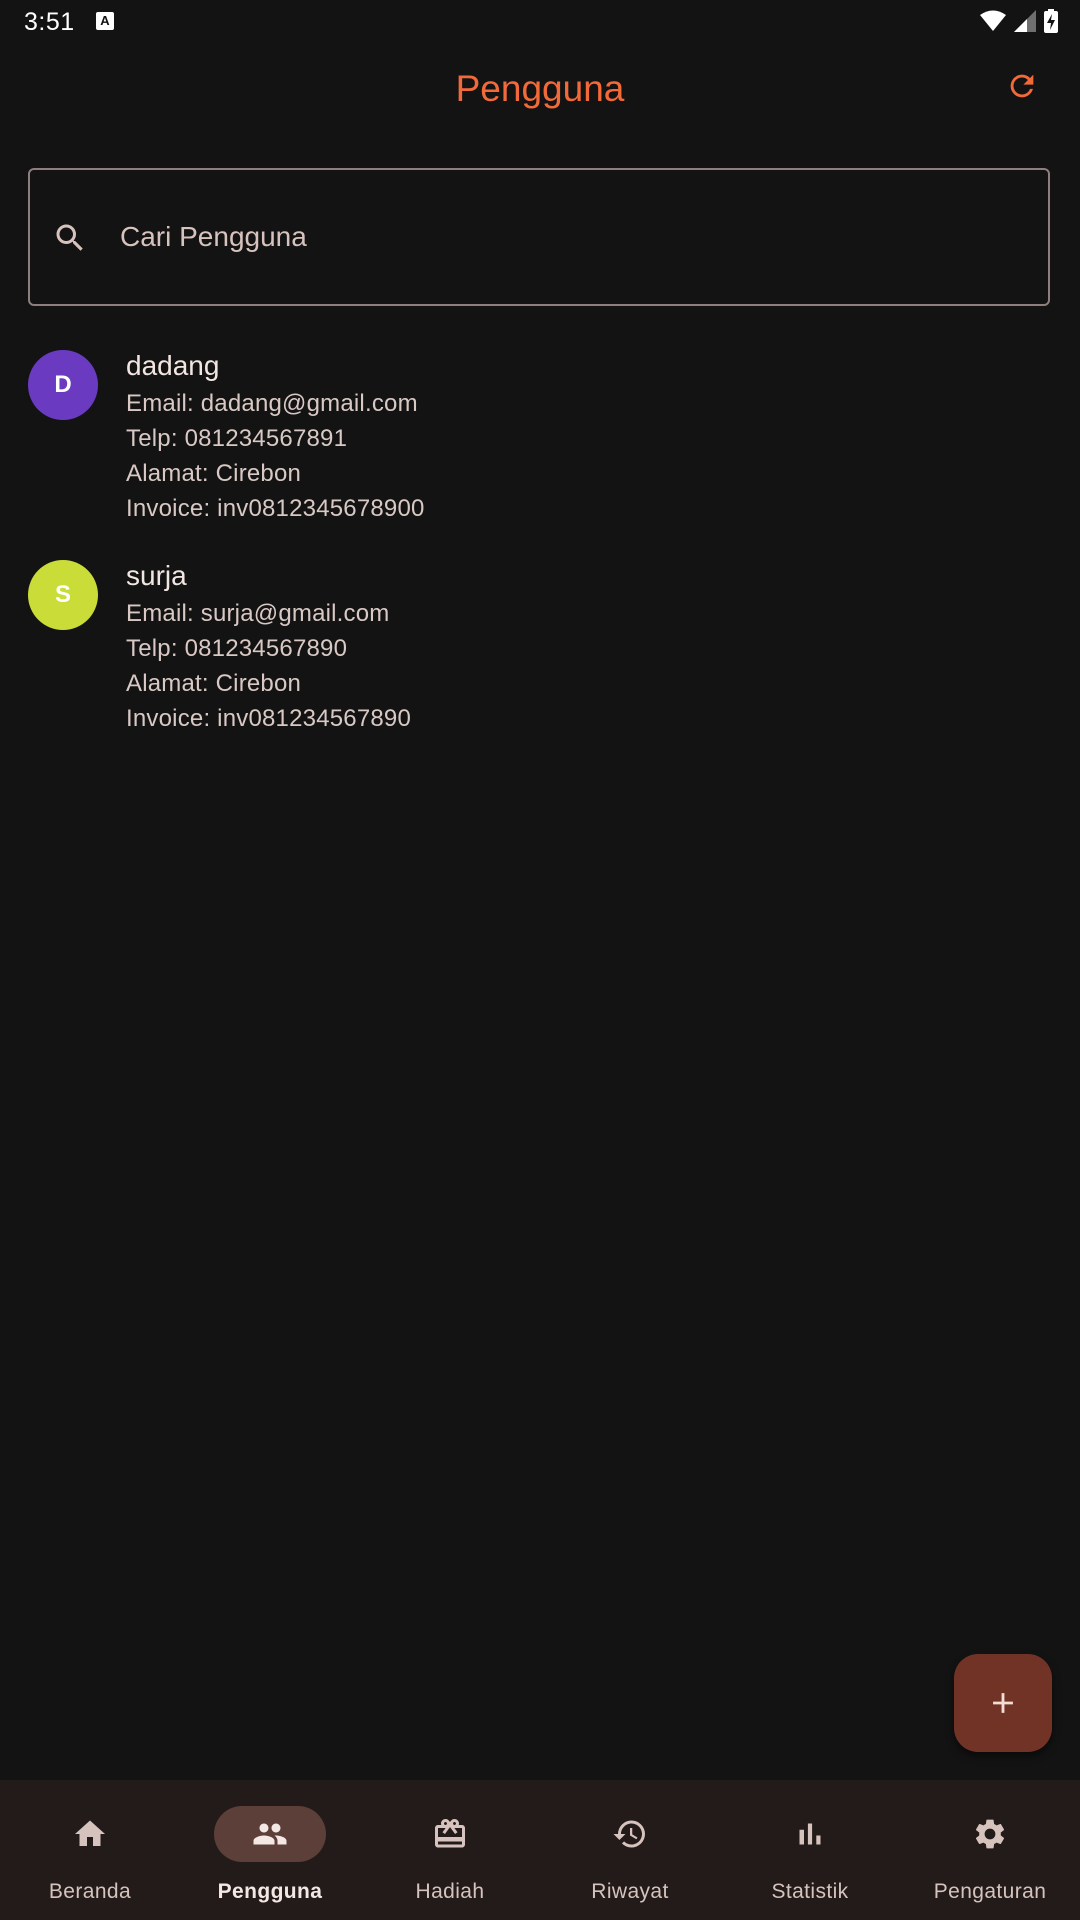 The image size is (1080, 1920). Describe the element at coordinates (270, 1850) in the screenshot. I see `nav-item-pengguna: Pengguna` at that location.